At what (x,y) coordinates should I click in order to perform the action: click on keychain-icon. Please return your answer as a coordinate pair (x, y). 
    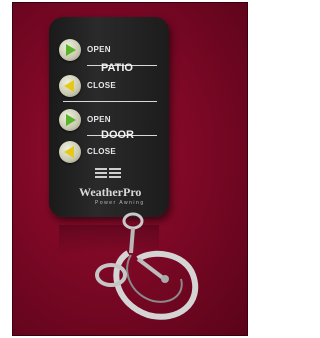
    Looking at the image, I should click on (147, 266).